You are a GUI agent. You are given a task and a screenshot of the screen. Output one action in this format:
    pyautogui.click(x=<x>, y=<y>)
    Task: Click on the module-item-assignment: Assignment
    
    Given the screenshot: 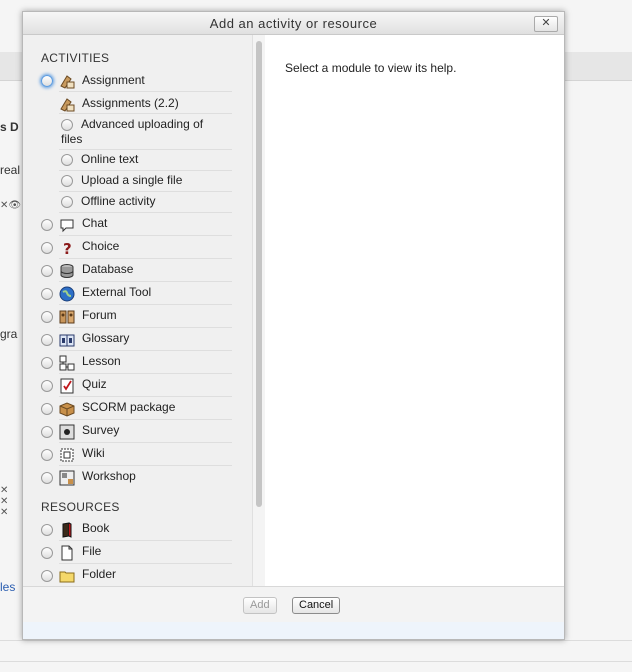 What is the action you would take?
    pyautogui.click(x=137, y=80)
    